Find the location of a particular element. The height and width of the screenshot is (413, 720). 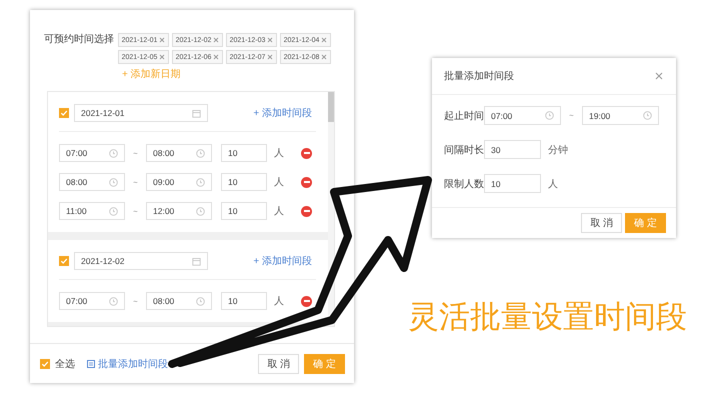

time-field: 19:00 is located at coordinates (620, 115).